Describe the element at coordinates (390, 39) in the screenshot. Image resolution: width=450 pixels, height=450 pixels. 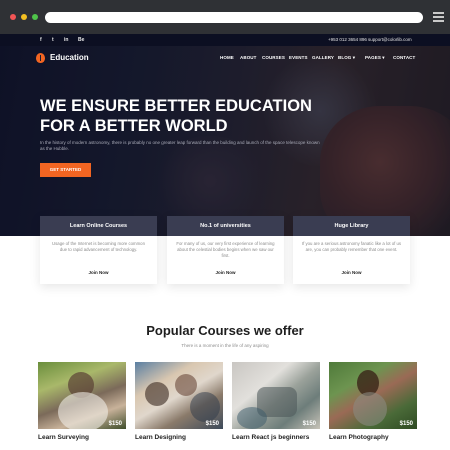
I see `email-address: support@colorlib.com` at that location.